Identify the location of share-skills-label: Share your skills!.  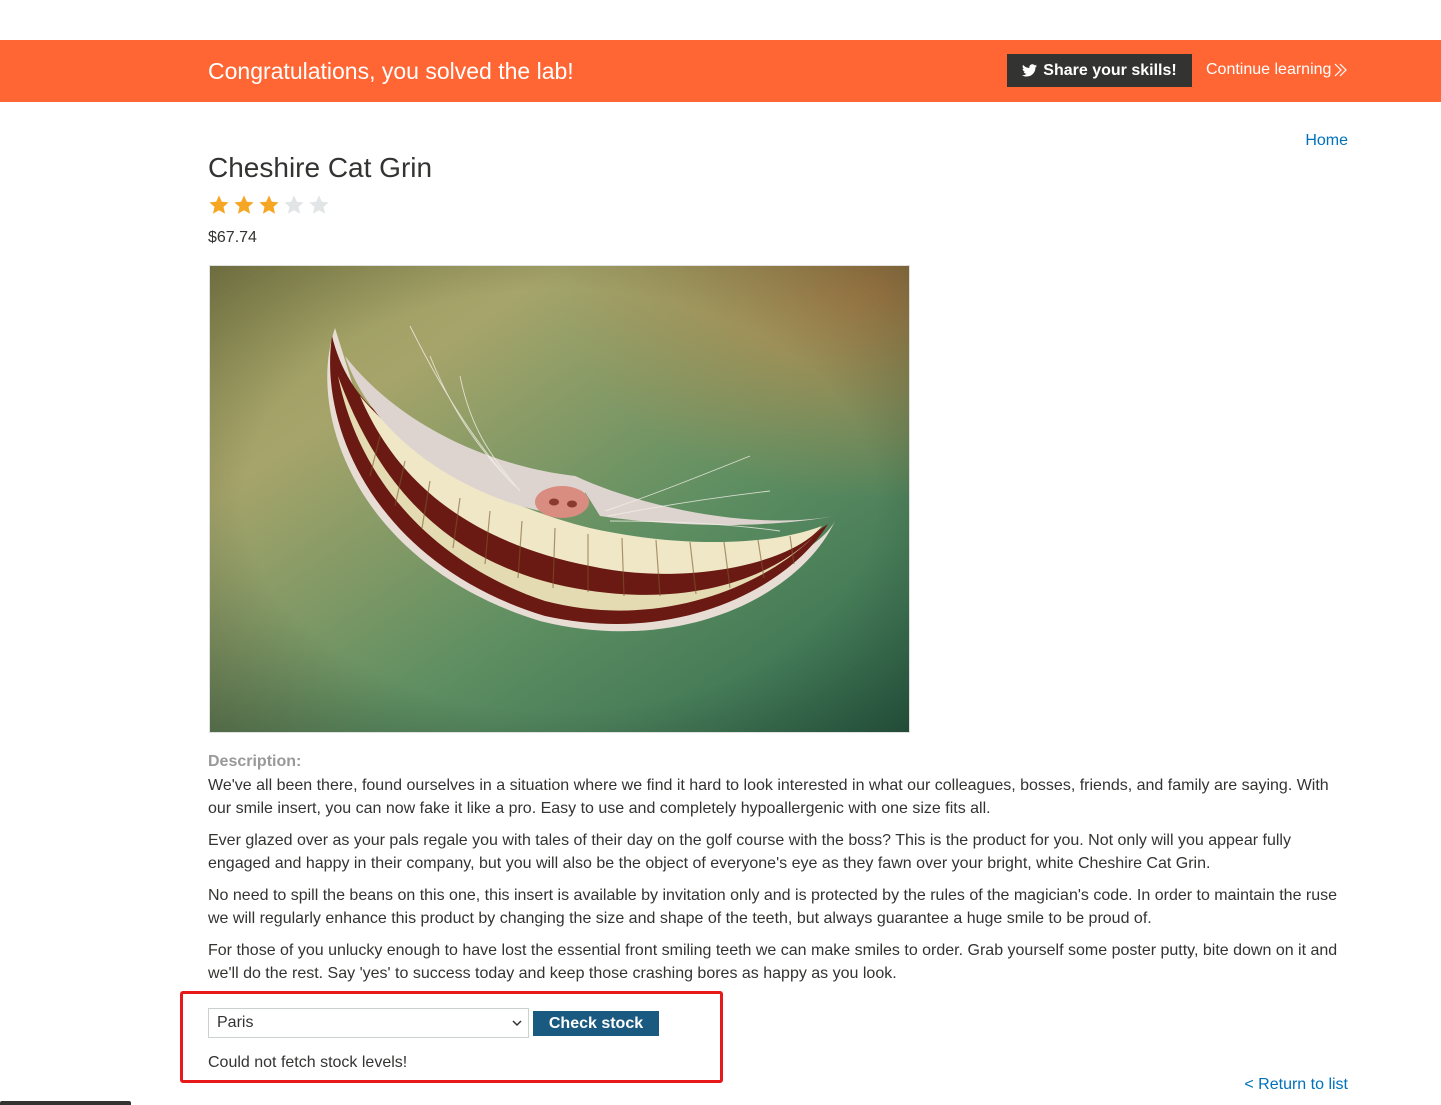
(1110, 70).